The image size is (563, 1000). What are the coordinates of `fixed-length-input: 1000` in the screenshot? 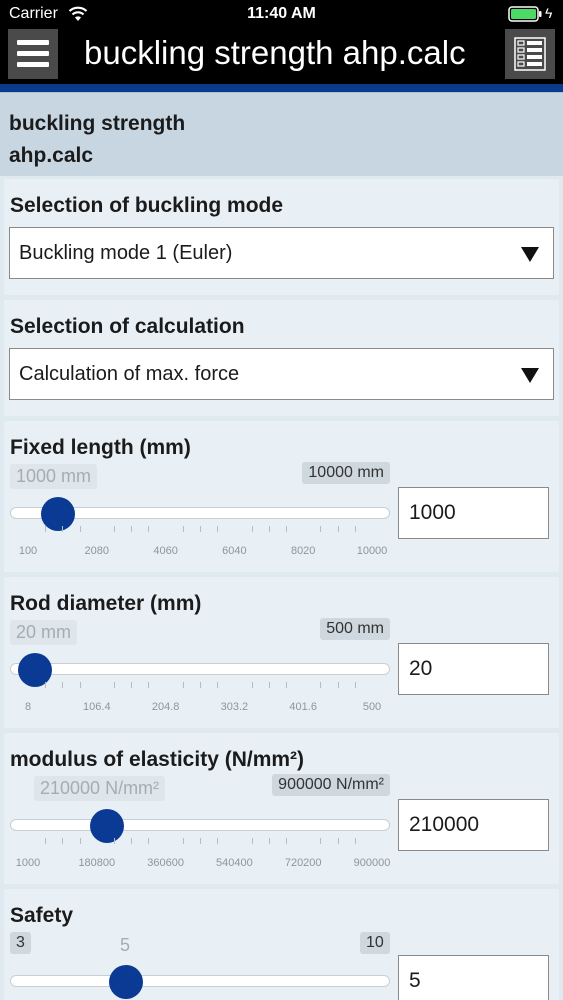 It's located at (473, 513).